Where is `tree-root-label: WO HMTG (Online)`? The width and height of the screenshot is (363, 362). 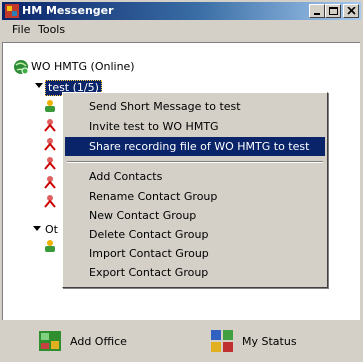 tree-root-label: WO HMTG (Online) is located at coordinates (83, 66).